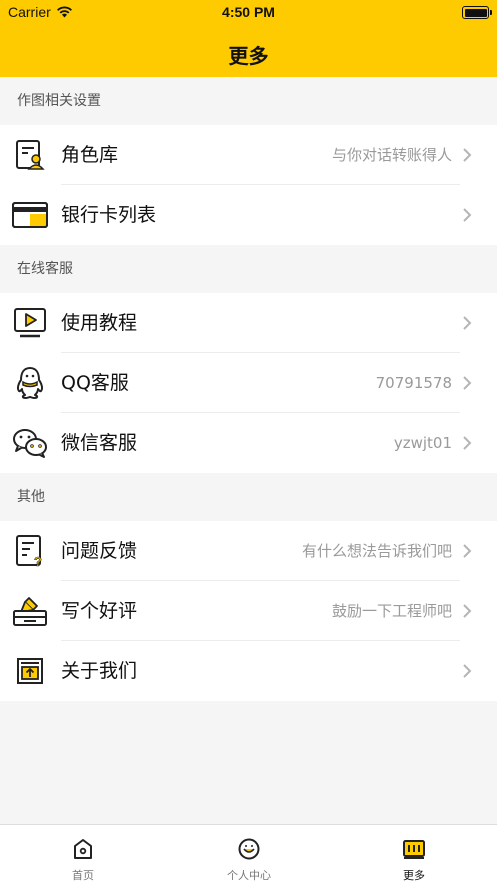 This screenshot has height=883, width=497. I want to click on row-detail: 与你对话转账得人, so click(391, 155).